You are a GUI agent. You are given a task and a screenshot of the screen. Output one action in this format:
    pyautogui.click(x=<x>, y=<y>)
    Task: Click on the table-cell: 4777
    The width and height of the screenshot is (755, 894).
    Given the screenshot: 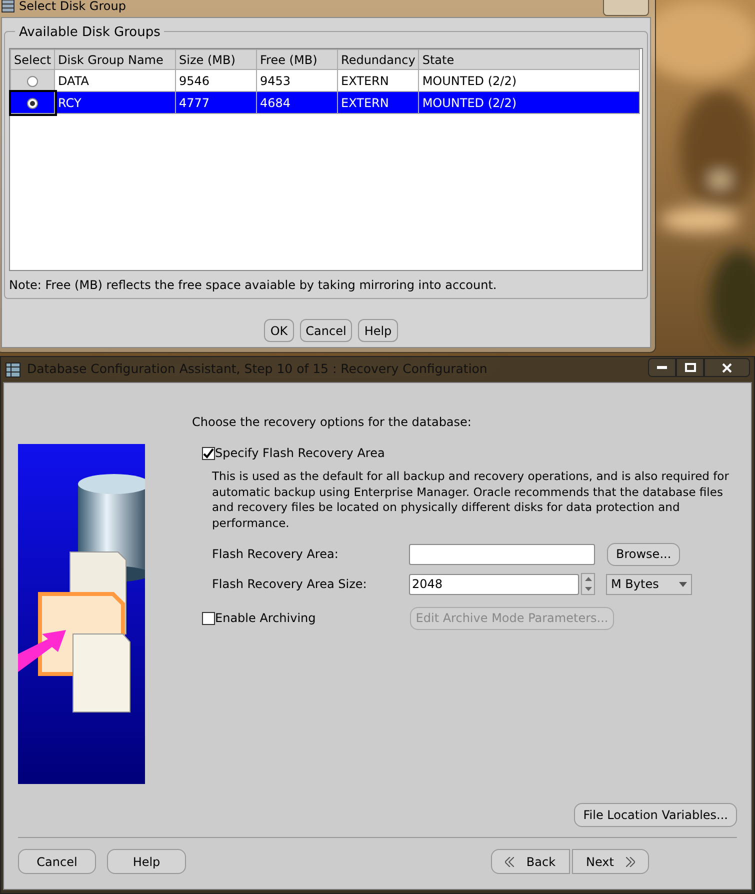 What is the action you would take?
    pyautogui.click(x=216, y=103)
    